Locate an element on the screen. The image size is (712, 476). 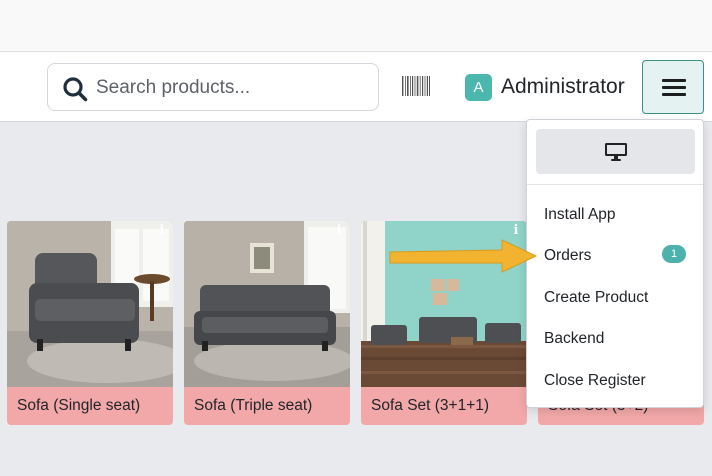
search-icon is located at coordinates (75, 89).